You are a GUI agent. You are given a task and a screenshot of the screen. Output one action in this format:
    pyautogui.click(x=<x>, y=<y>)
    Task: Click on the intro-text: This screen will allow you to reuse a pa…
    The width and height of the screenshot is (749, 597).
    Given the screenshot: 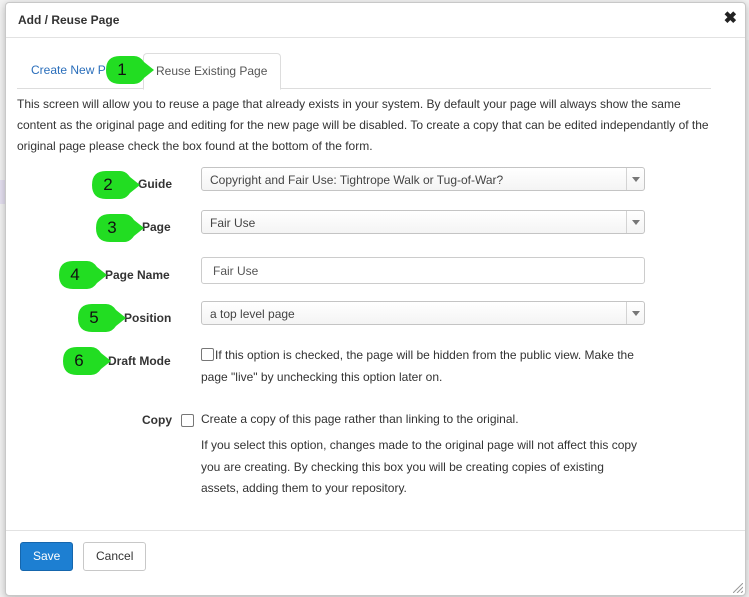 What is the action you would take?
    pyautogui.click(x=363, y=125)
    